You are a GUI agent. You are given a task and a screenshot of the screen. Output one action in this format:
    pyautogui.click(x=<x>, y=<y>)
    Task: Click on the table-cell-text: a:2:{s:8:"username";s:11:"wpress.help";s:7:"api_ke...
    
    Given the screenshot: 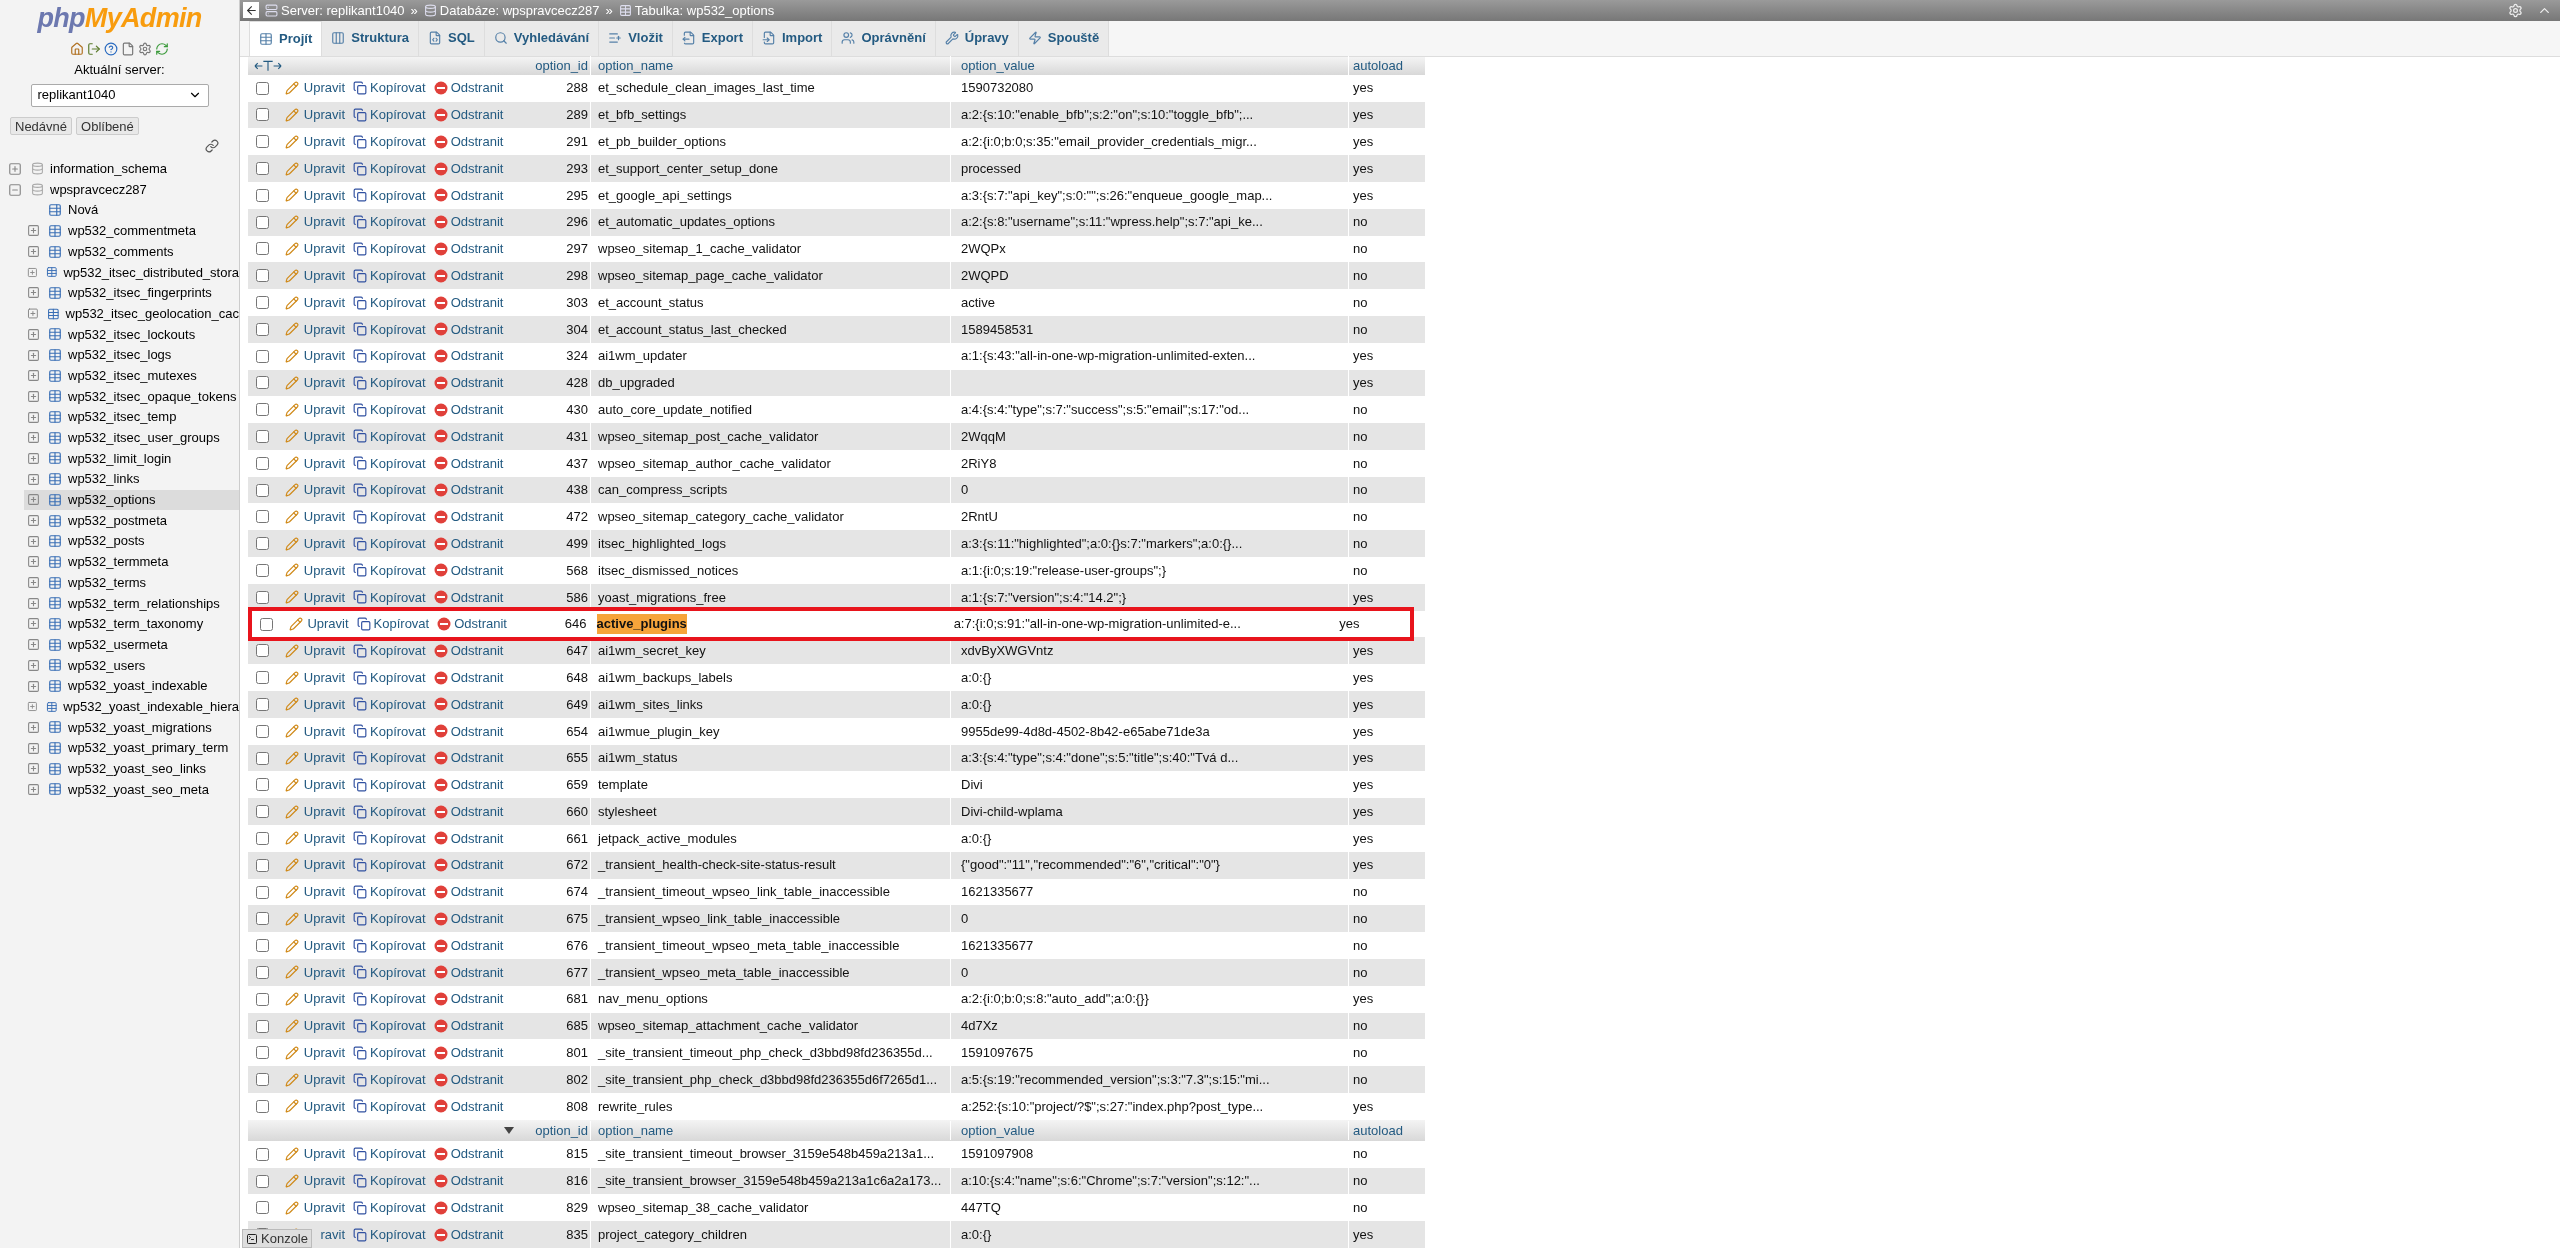 What is the action you would take?
    pyautogui.click(x=1112, y=222)
    